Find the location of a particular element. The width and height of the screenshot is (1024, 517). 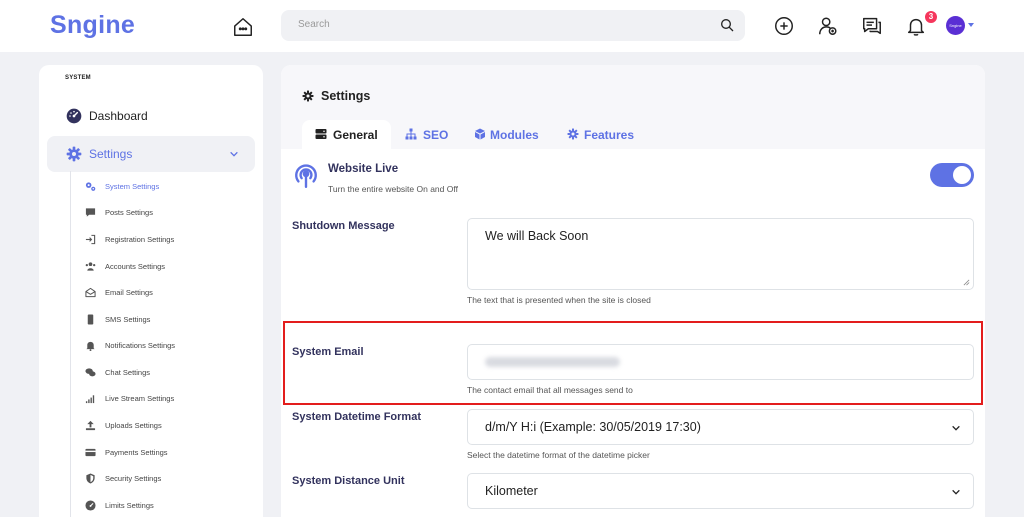

search-bar: Search is located at coordinates (513, 25).